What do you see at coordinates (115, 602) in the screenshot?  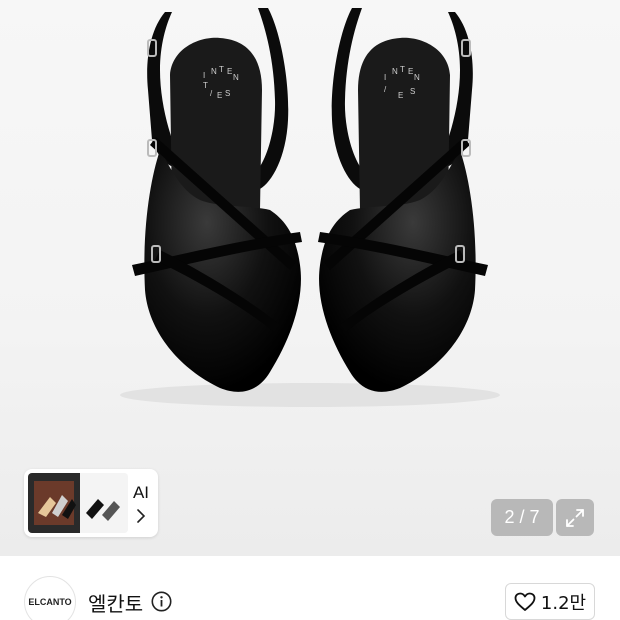 I see `store-name: 엘칸토` at bounding box center [115, 602].